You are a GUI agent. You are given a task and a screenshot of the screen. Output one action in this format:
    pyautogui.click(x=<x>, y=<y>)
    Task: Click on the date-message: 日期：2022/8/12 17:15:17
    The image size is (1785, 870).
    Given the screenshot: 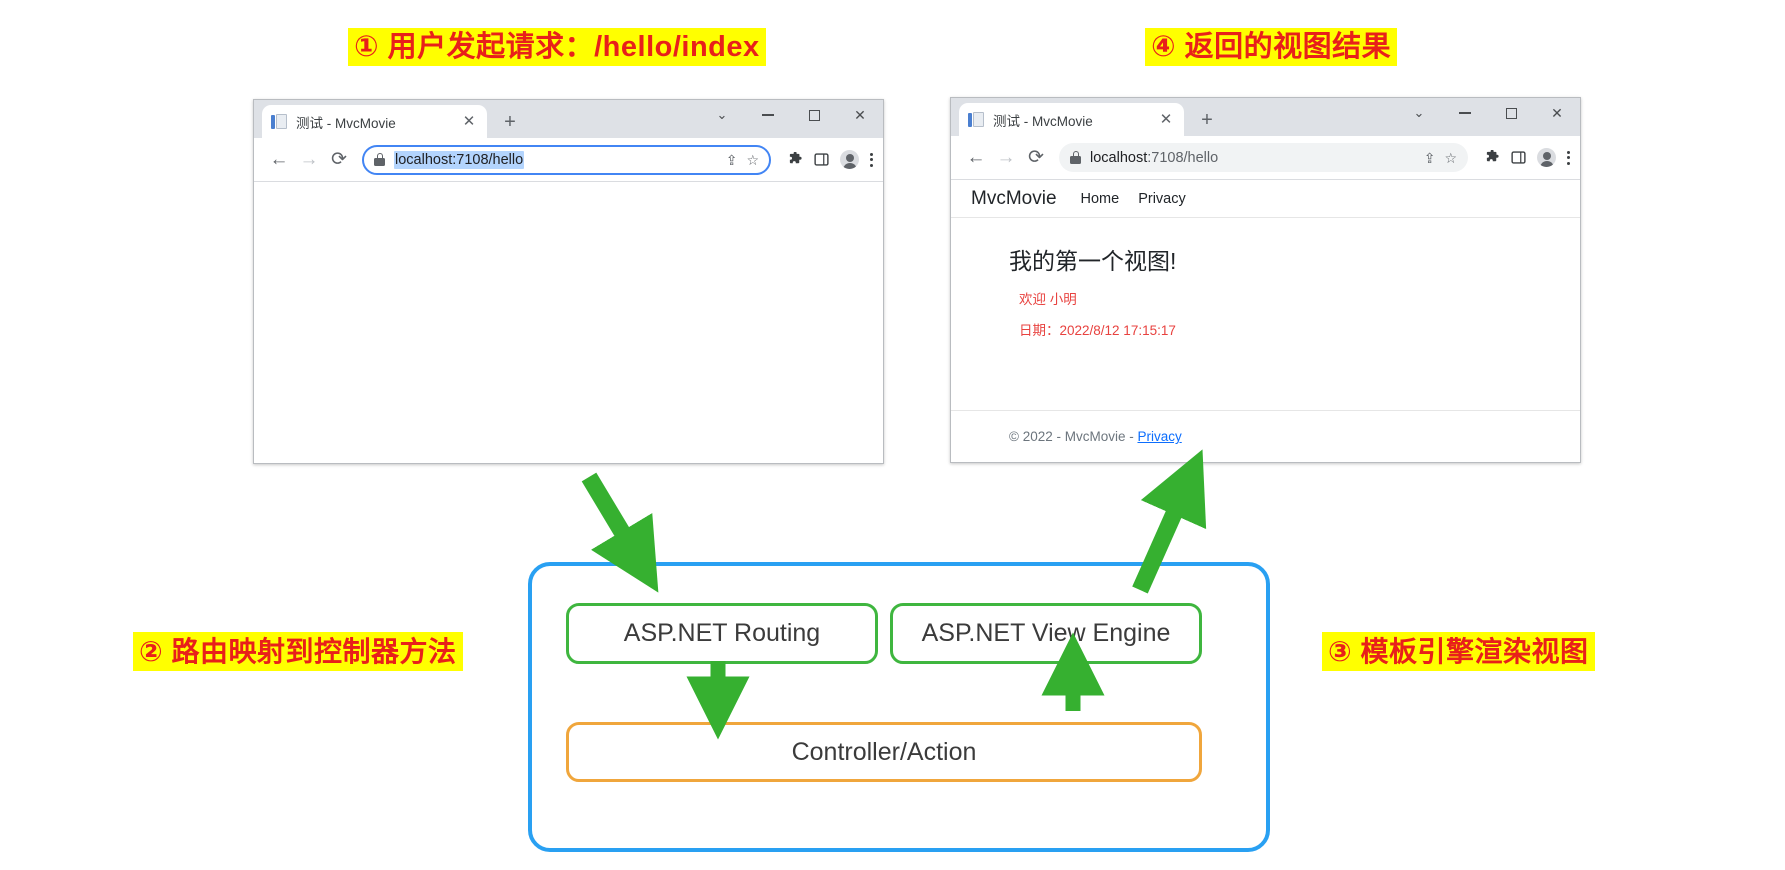 What is the action you would take?
    pyautogui.click(x=1097, y=330)
    